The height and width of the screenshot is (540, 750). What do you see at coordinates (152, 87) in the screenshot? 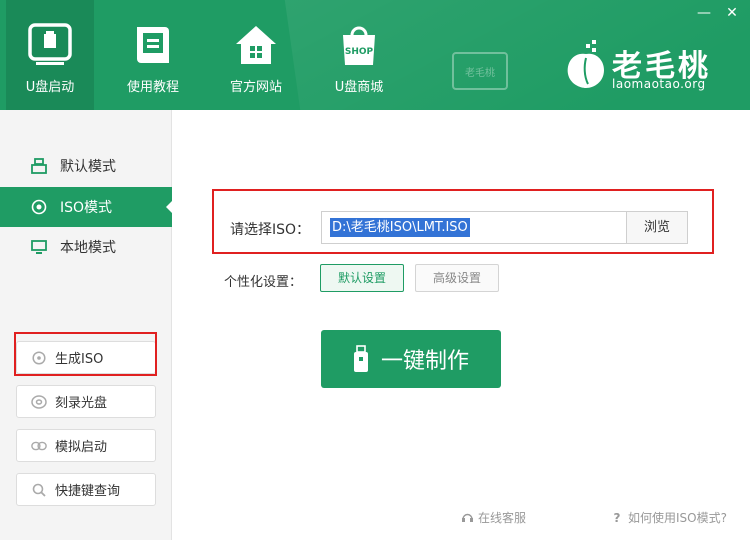
I see `nav-label: 使用教程` at bounding box center [152, 87].